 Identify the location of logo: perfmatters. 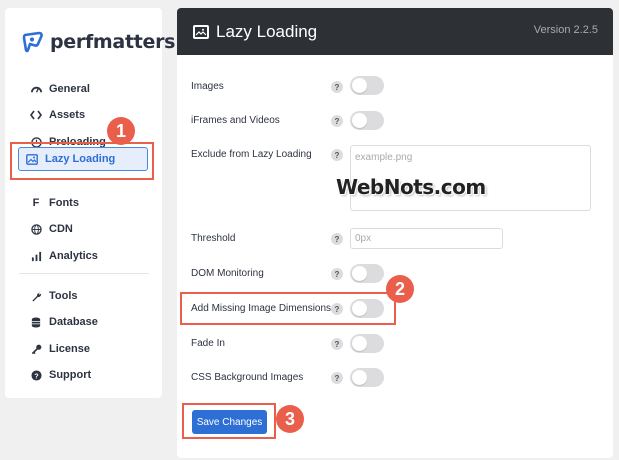
(98, 42).